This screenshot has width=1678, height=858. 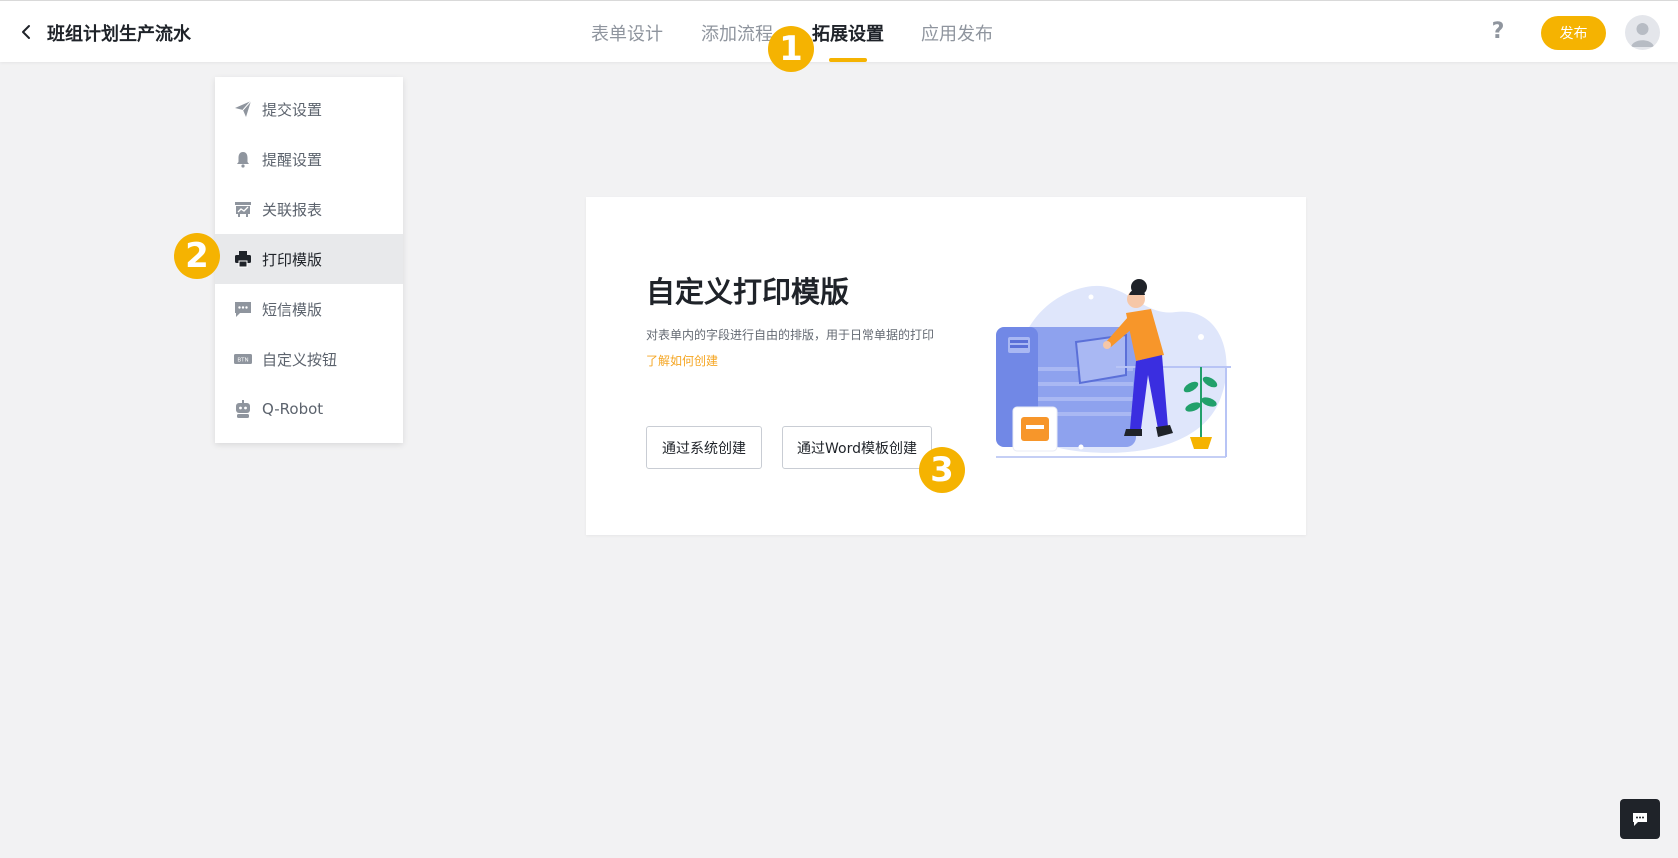 I want to click on annotation-marker-3: 3, so click(x=942, y=470).